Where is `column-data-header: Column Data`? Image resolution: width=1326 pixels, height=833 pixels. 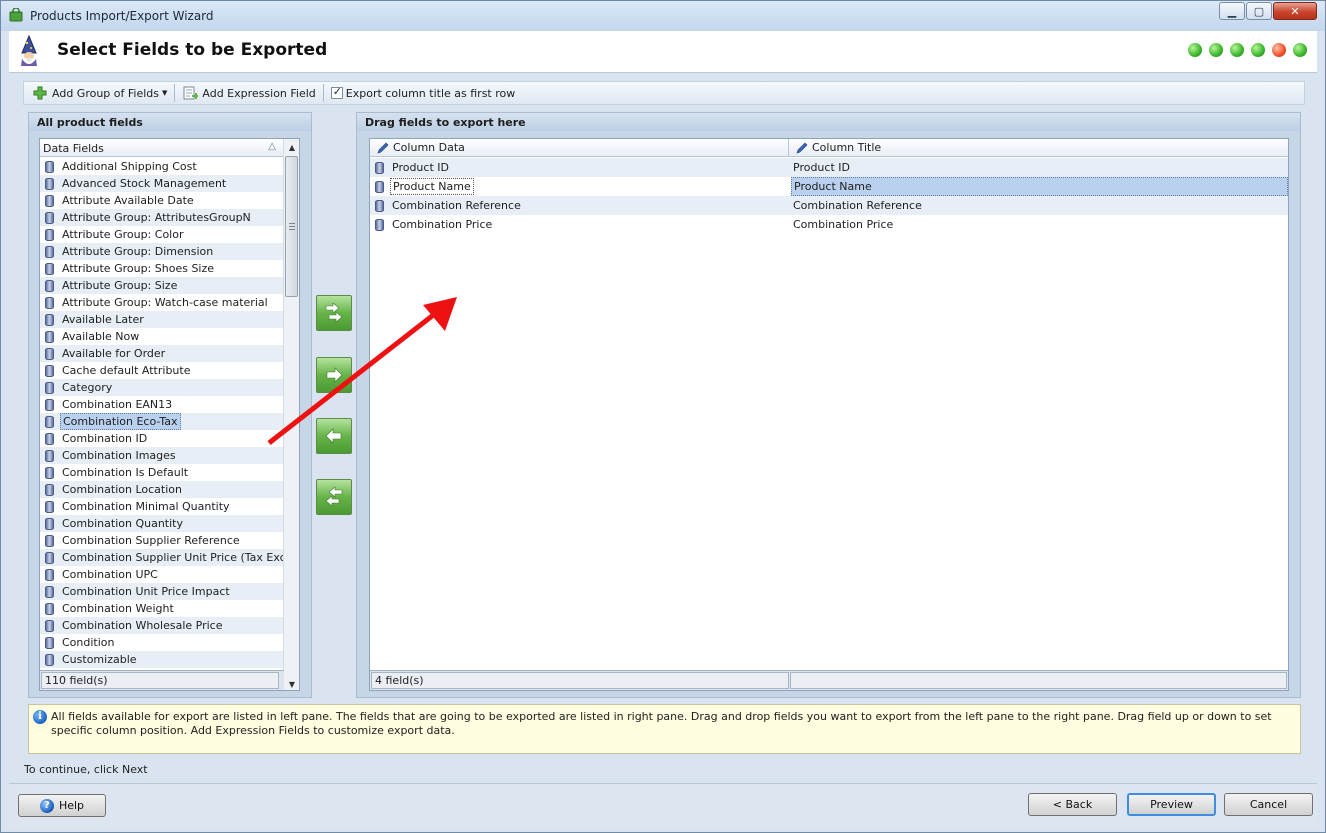 column-data-header: Column Data is located at coordinates (579, 148).